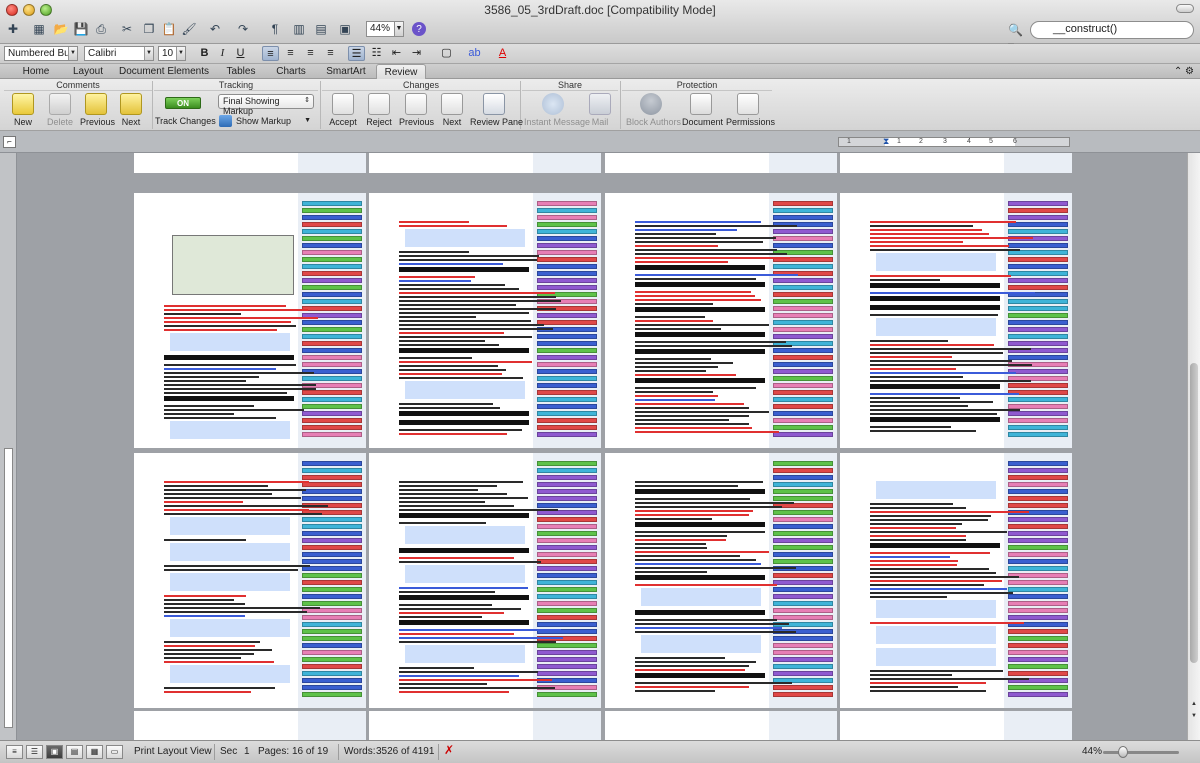 The width and height of the screenshot is (1200, 763). Describe the element at coordinates (74, 752) in the screenshot. I see `print-layout-view-button: ▤` at that location.